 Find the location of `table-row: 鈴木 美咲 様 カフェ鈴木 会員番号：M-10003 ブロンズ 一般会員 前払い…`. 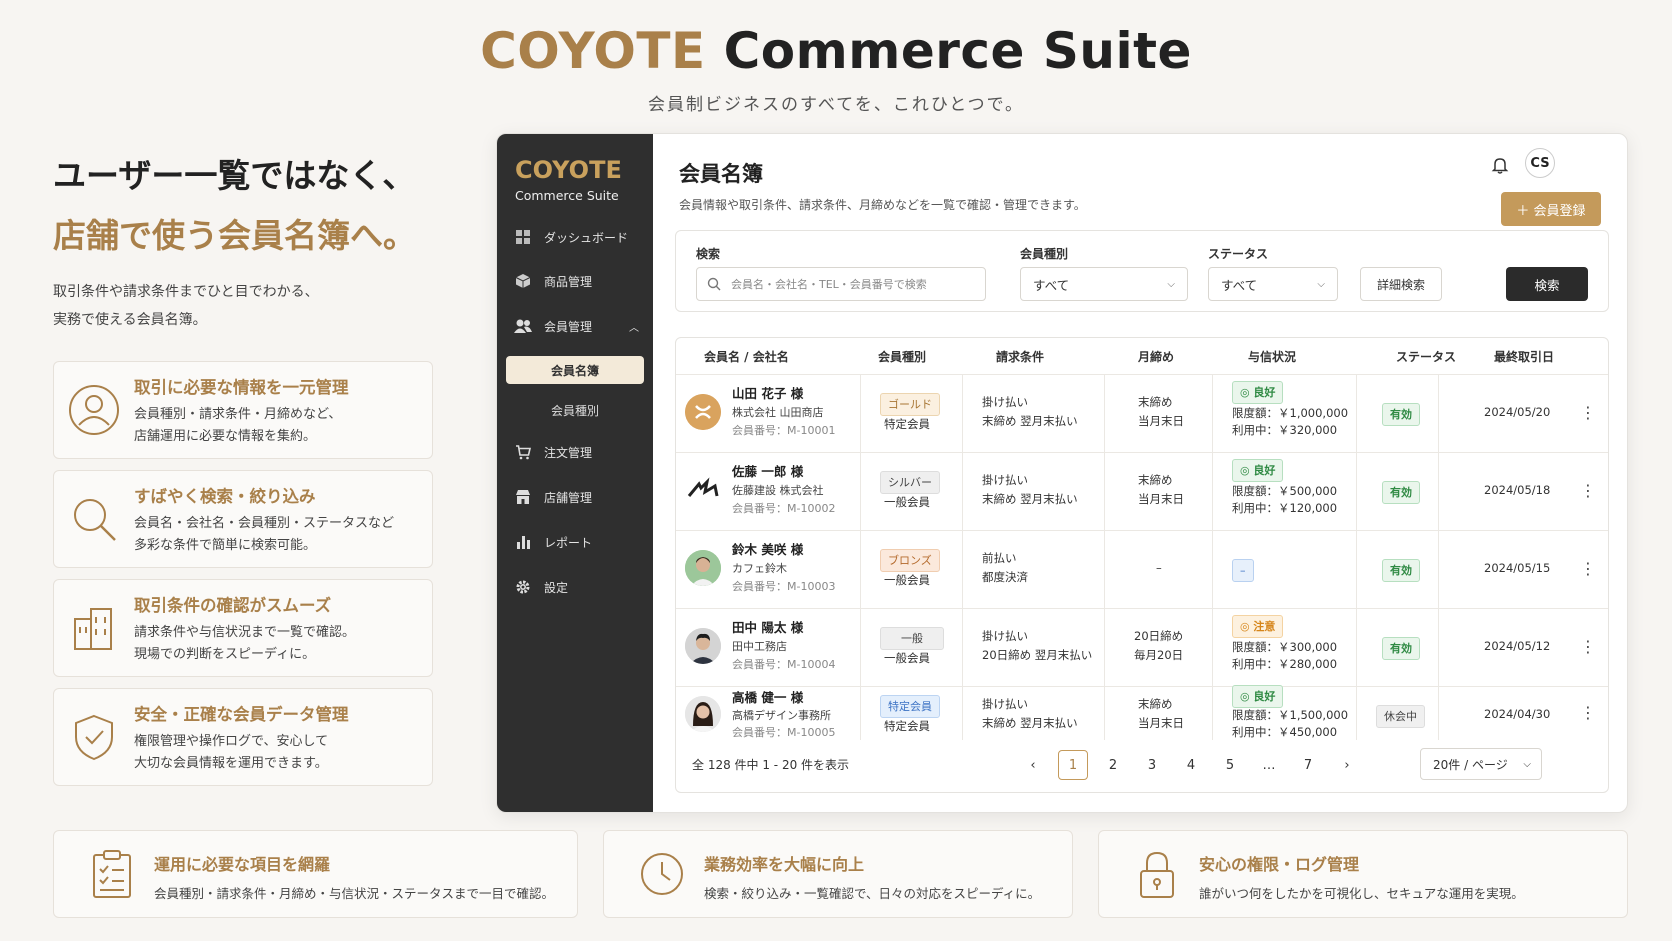

table-row: 鈴木 美咲 様 カフェ鈴木 会員番号：M-10003 ブロンズ 一般会員 前払い… is located at coordinates (1142, 569).